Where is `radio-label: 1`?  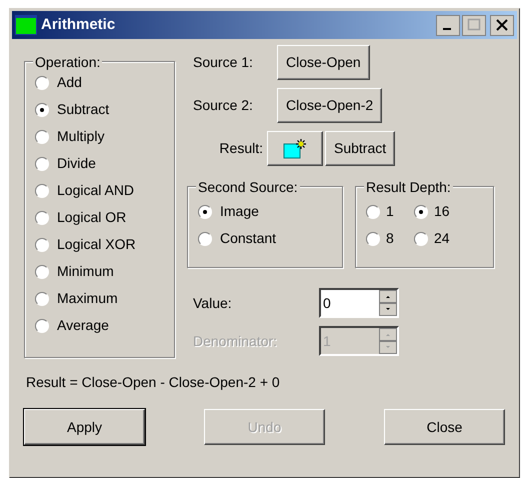
radio-label: 1 is located at coordinates (390, 211).